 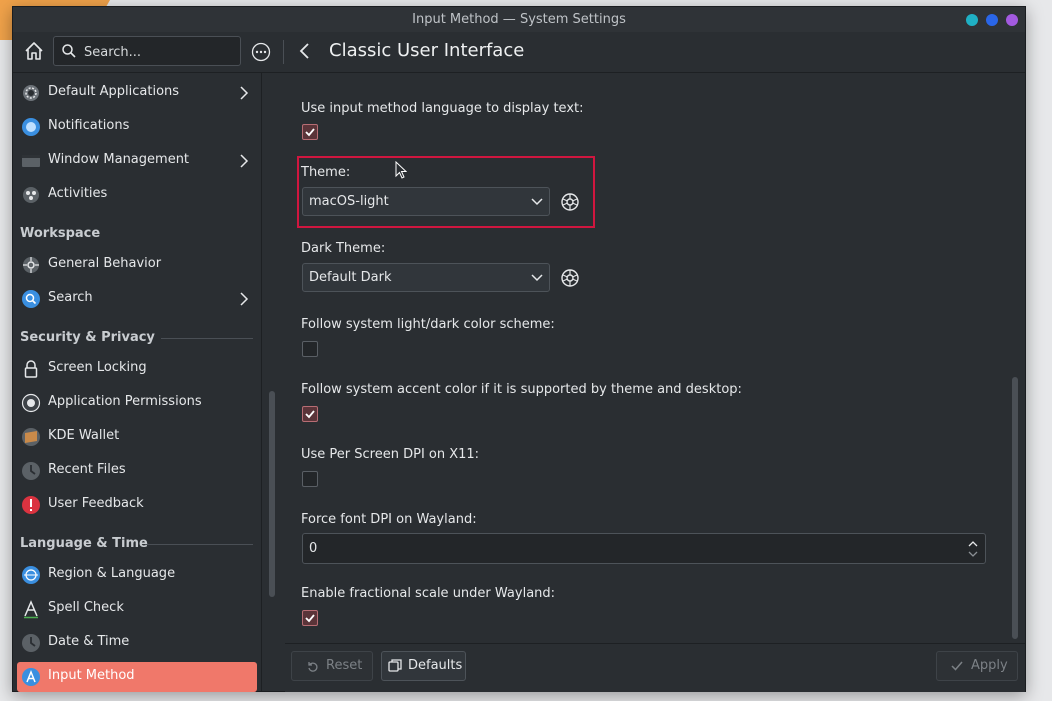 What do you see at coordinates (137, 127) in the screenshot?
I see `sidebar-item-notifications: Notifications` at bounding box center [137, 127].